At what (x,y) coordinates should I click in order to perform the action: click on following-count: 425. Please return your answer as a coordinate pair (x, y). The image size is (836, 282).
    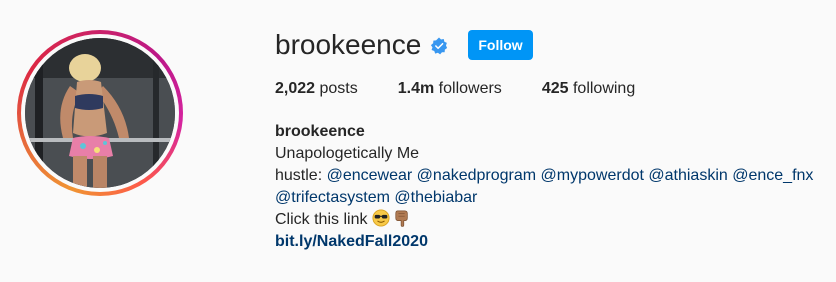
    Looking at the image, I should click on (555, 88).